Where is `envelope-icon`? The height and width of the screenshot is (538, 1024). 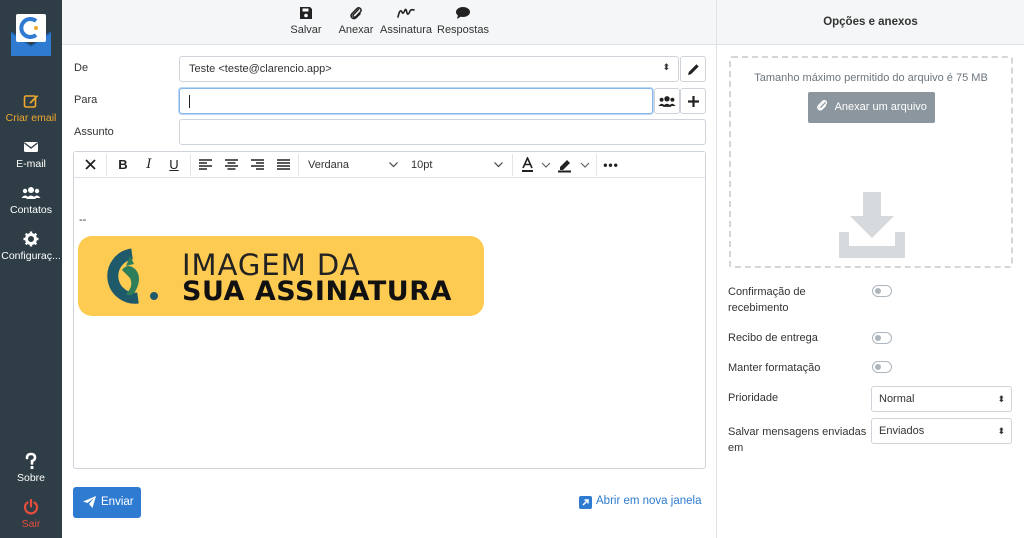 envelope-icon is located at coordinates (31, 147).